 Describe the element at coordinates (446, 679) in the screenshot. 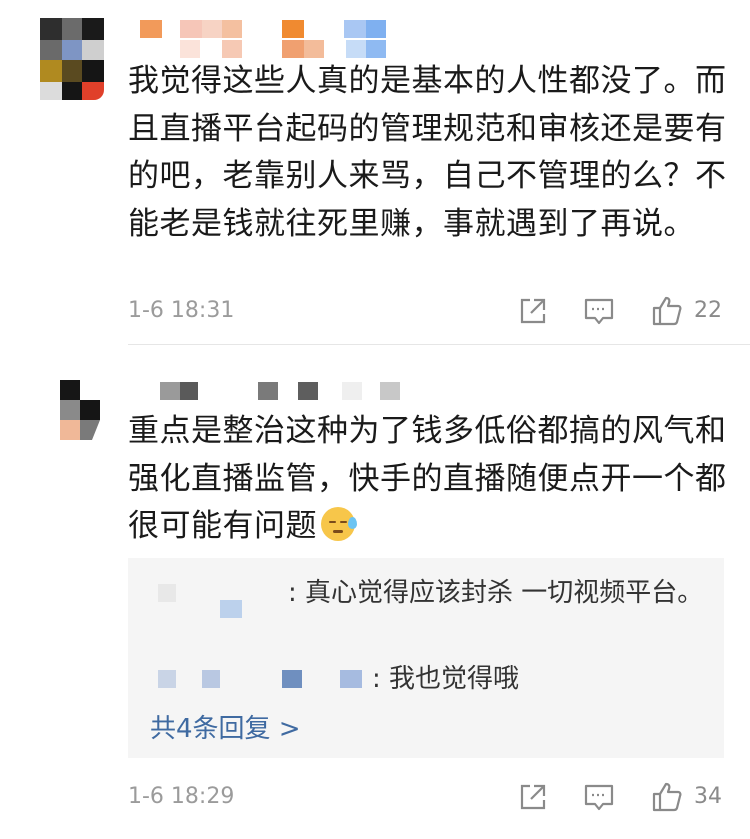

I see `reply-text: : 我也觉得哦` at that location.